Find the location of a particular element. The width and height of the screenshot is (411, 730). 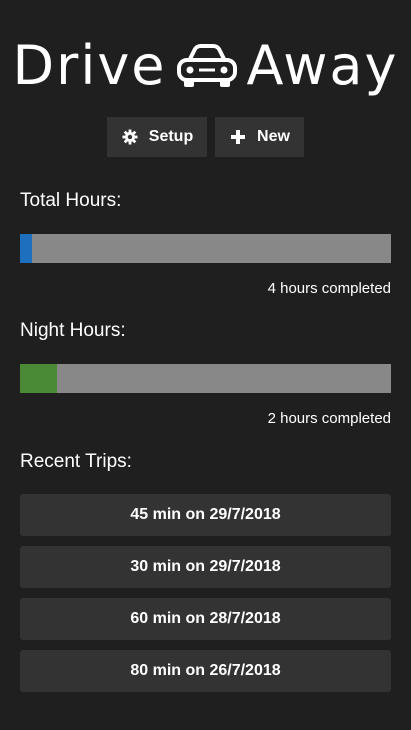

logo-text-away: Away is located at coordinates (322, 65).